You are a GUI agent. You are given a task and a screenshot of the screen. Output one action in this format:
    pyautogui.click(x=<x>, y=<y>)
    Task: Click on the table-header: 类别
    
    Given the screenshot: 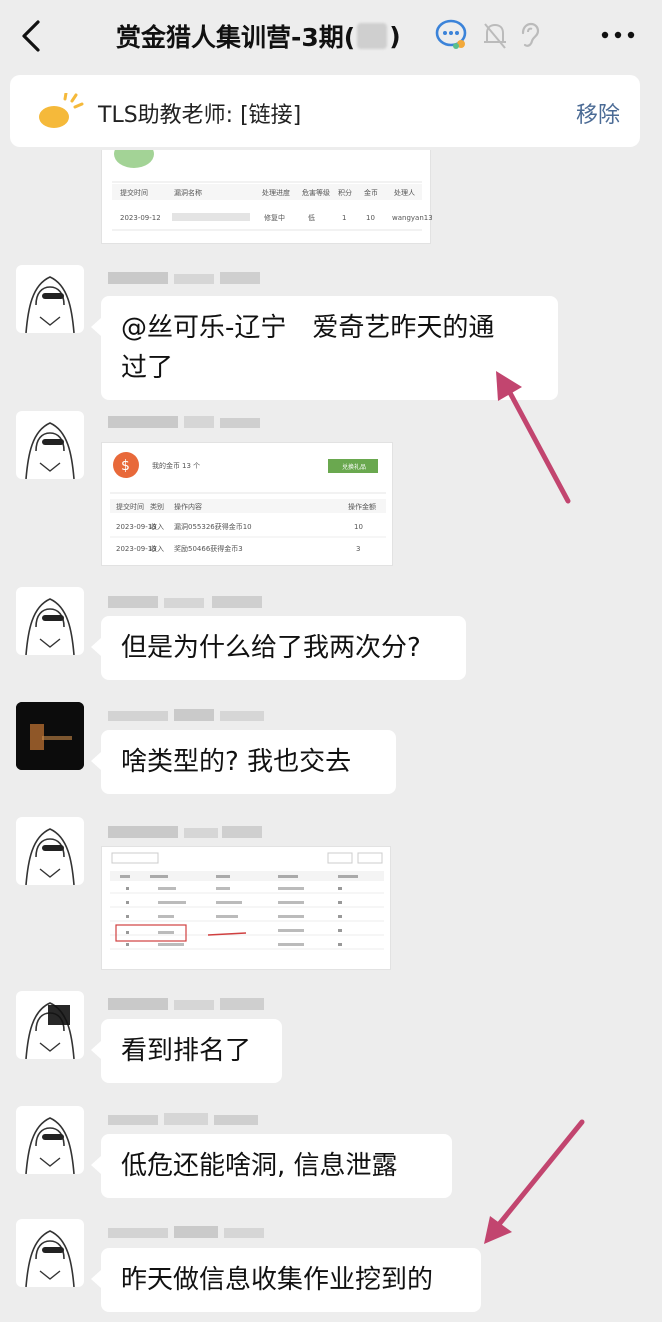 What is the action you would take?
    pyautogui.click(x=157, y=506)
    